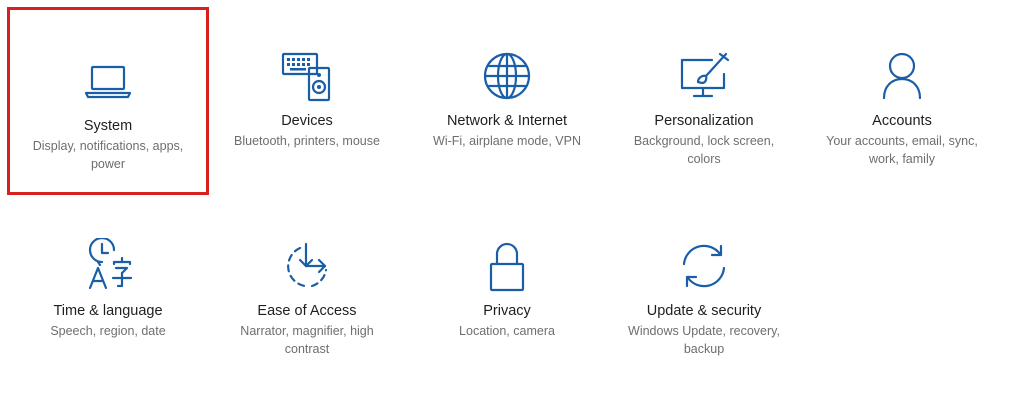 The height and width of the screenshot is (405, 1024). I want to click on tile-title: Accounts, so click(902, 121).